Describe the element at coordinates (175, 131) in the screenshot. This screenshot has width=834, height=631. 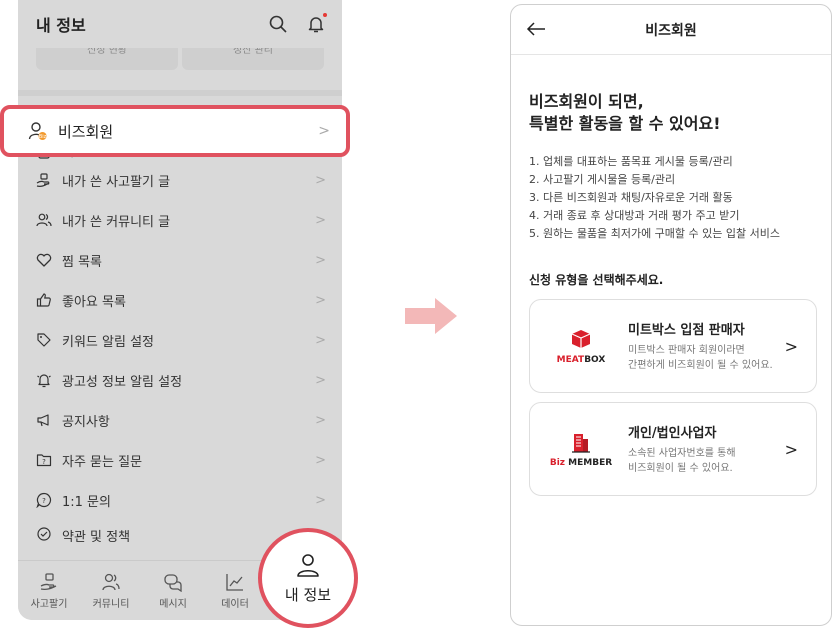
I see `menu-item-biz-member: Biz 비즈회원 >` at that location.